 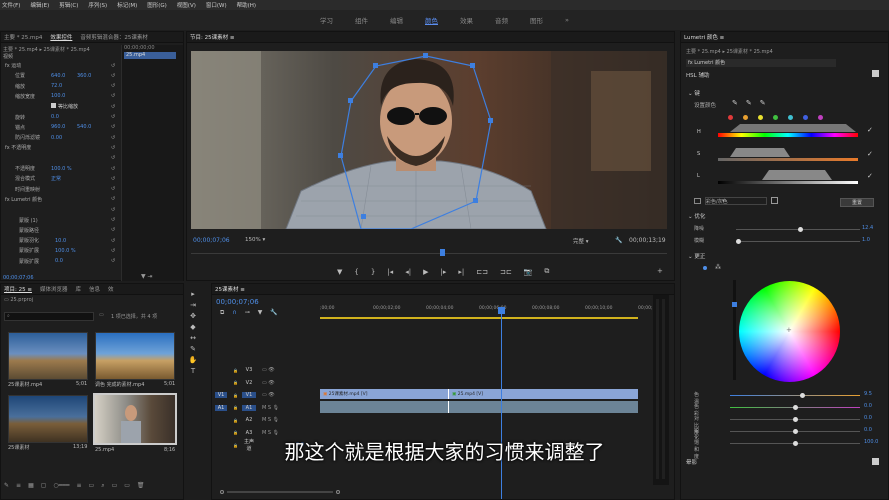 I want to click on color-gray-checkbox, so click(x=697, y=201).